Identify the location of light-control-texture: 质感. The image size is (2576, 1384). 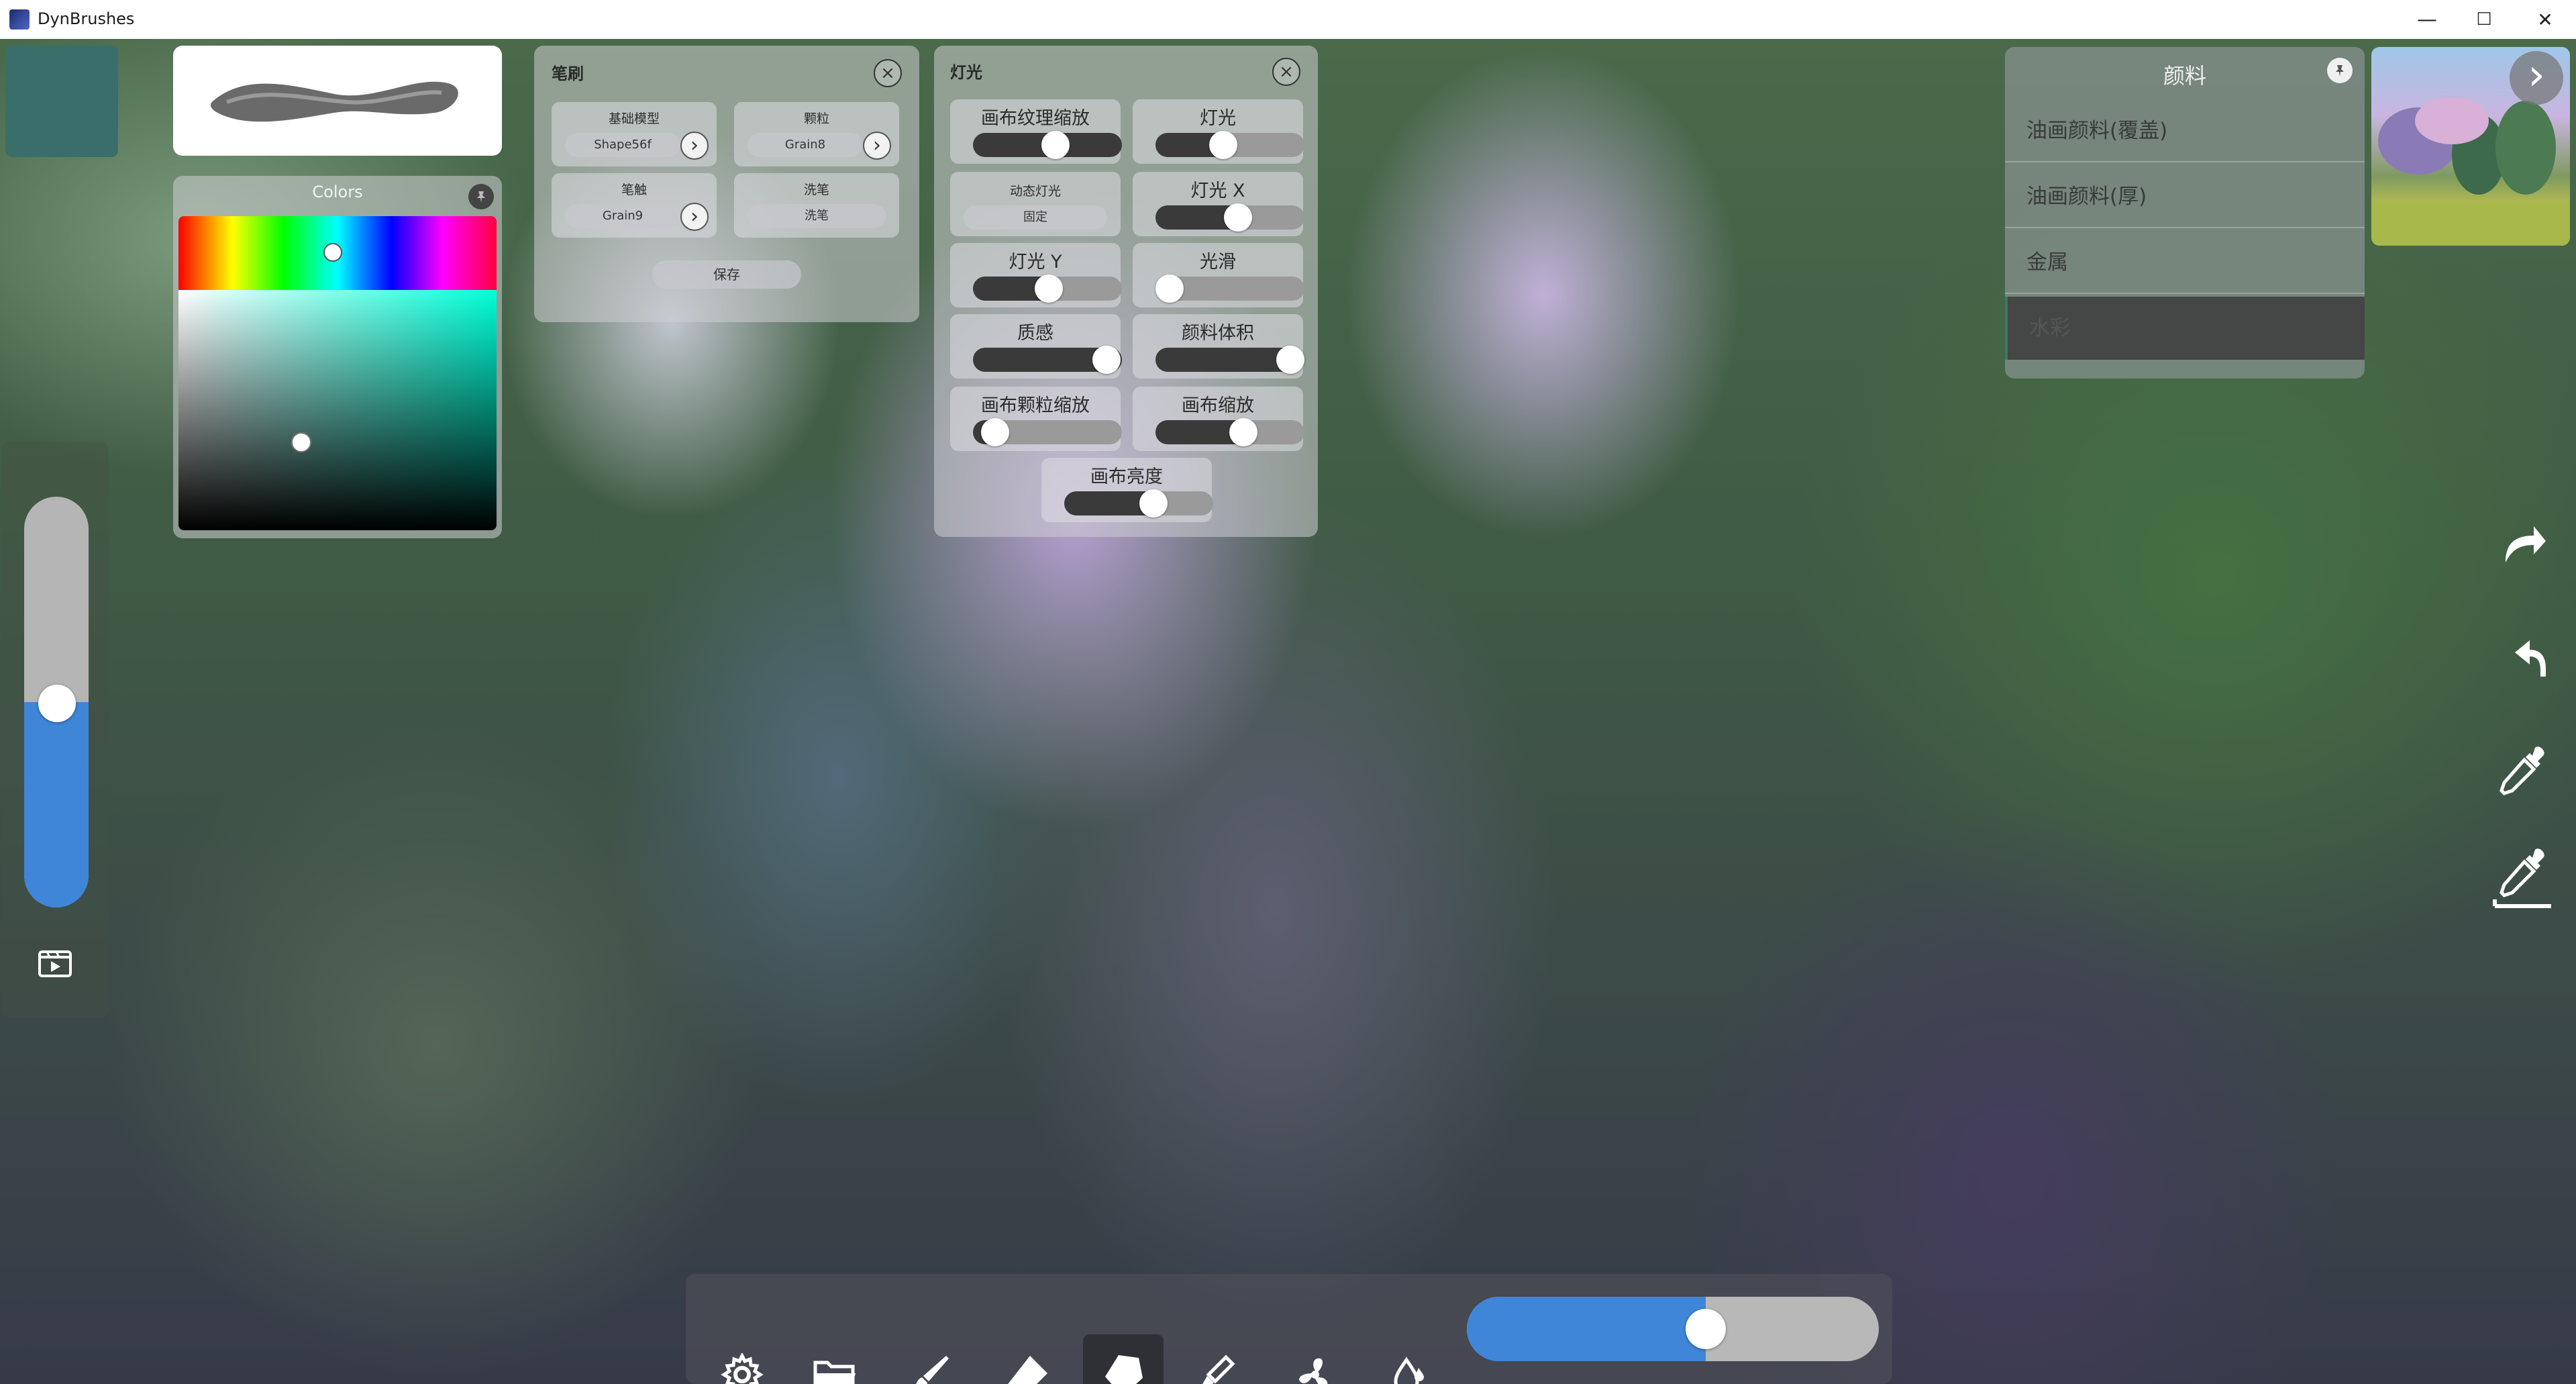
(1036, 346).